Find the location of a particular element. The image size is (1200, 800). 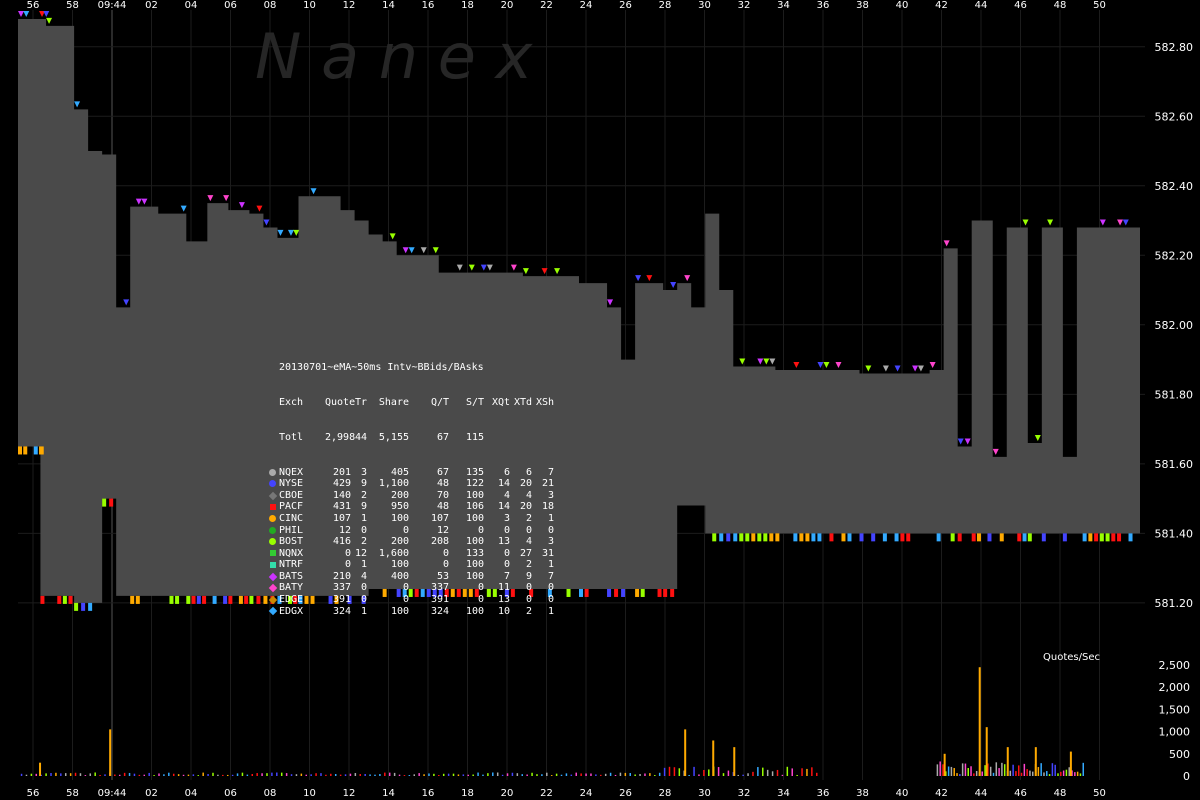

x-tick-label-bottom: 20 is located at coordinates (507, 793).